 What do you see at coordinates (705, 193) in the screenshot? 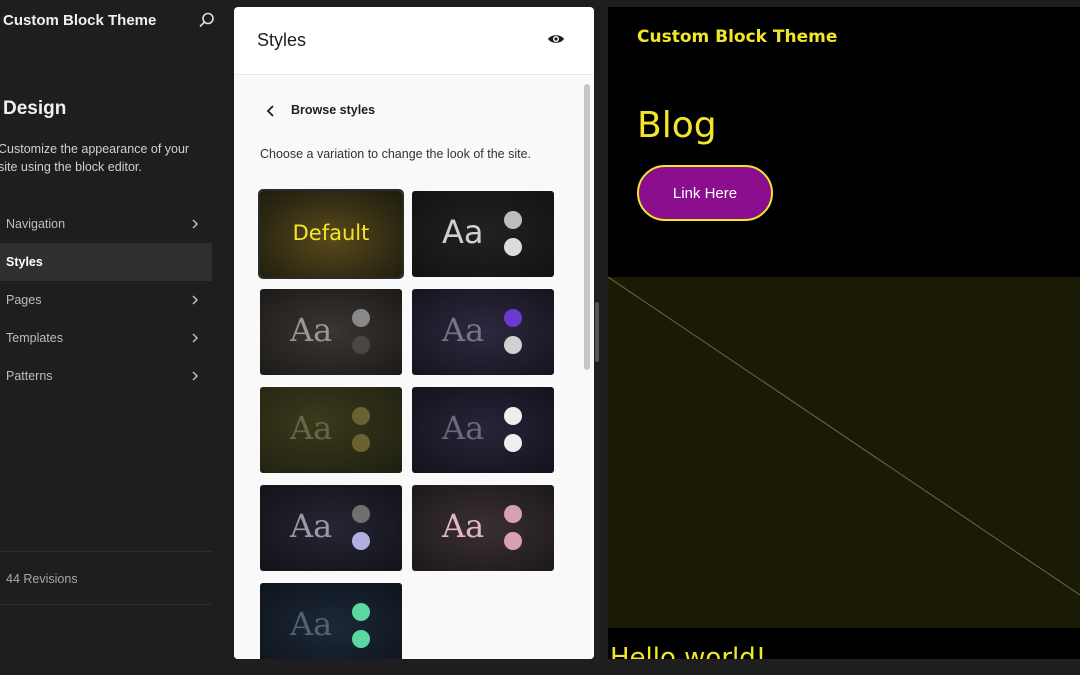
I see `preview-link-button: Link Here` at bounding box center [705, 193].